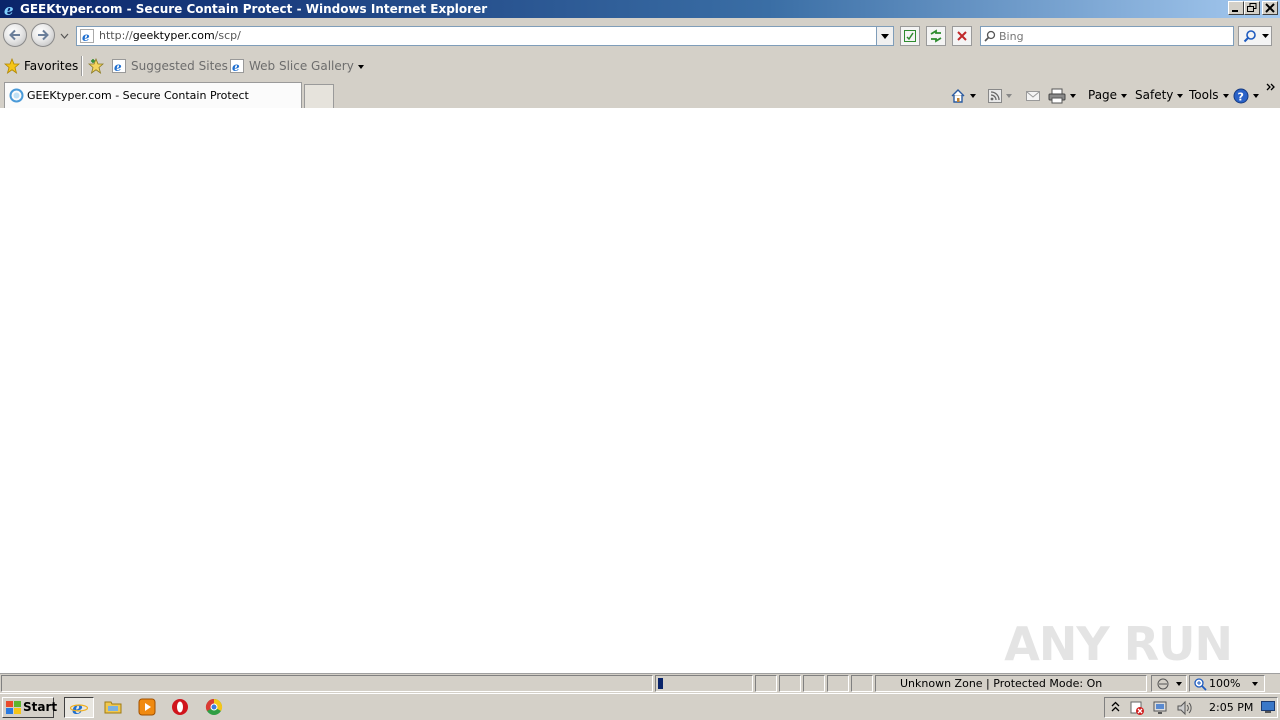 The image size is (1280, 720). I want to click on new-tab-button, so click(319, 96).